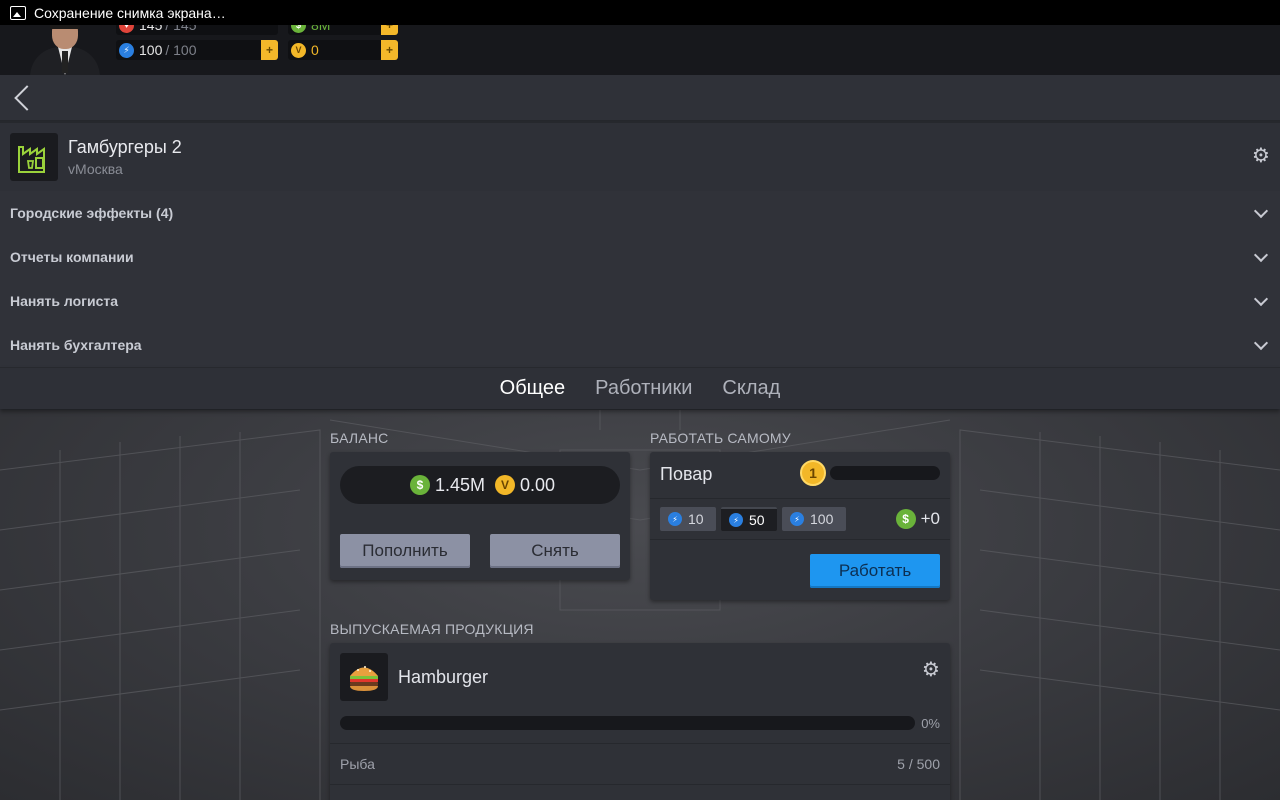  What do you see at coordinates (627, 723) in the screenshot?
I see `production-progress-bar` at bounding box center [627, 723].